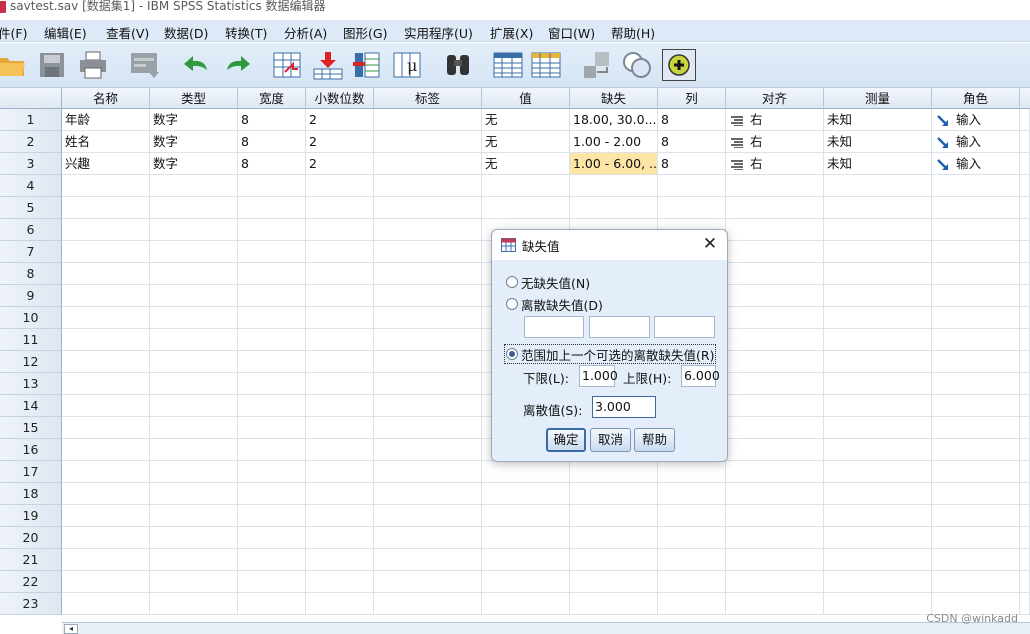 The width and height of the screenshot is (1030, 634). Describe the element at coordinates (31, 472) in the screenshot. I see `row-number: 17` at that location.